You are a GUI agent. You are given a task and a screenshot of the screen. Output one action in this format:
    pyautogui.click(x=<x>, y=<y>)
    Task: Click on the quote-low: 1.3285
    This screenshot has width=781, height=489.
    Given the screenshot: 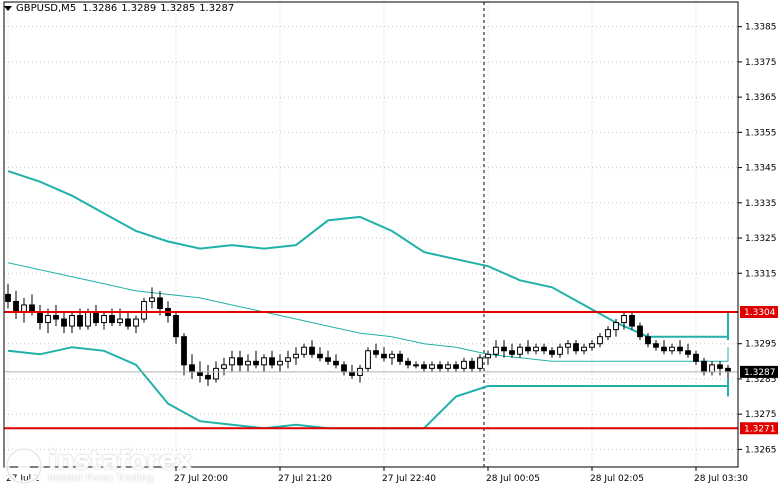 What is the action you would take?
    pyautogui.click(x=178, y=8)
    